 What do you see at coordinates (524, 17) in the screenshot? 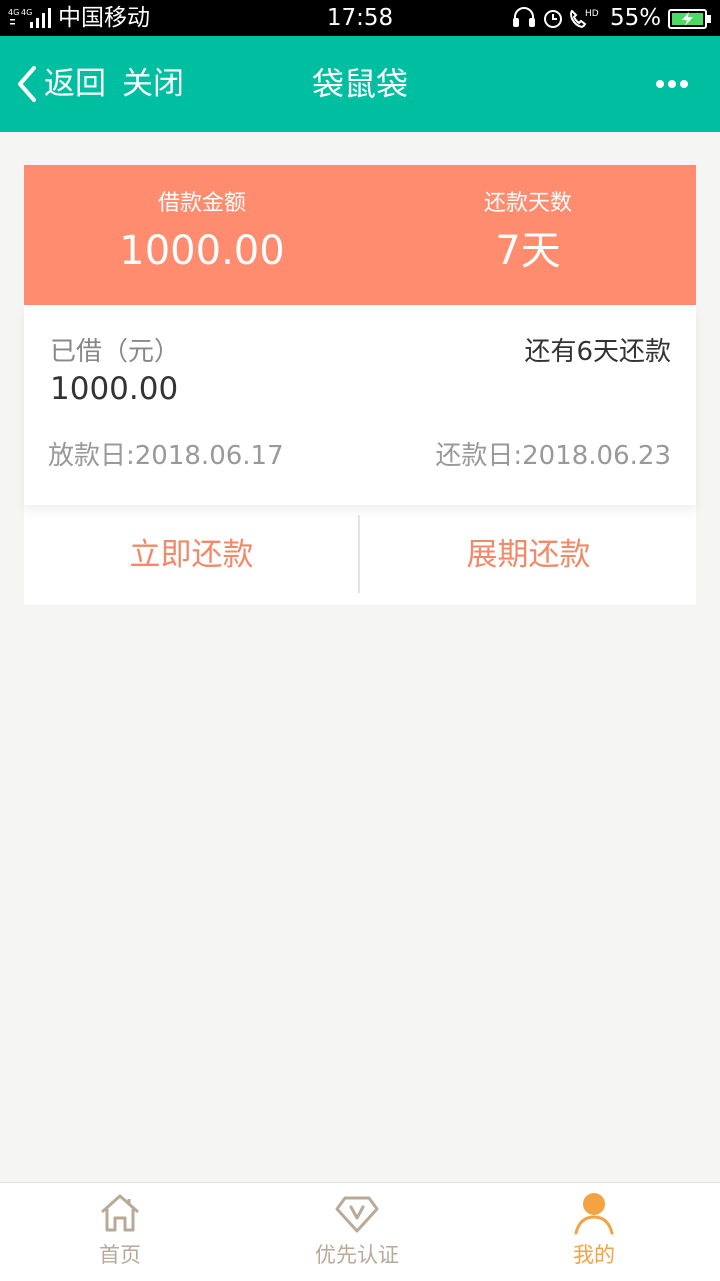
I see `headset-icon` at bounding box center [524, 17].